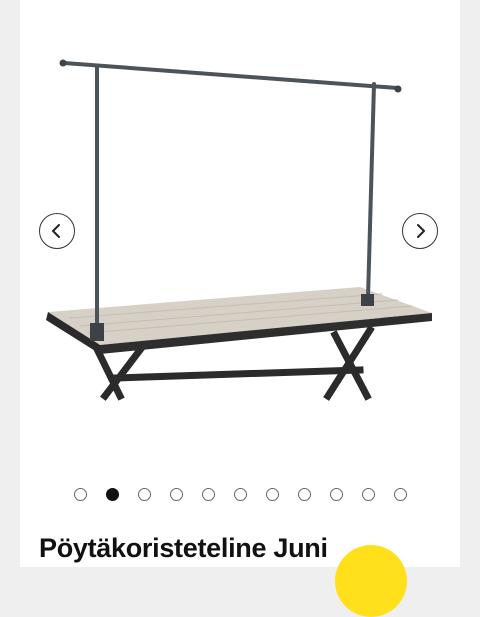  I want to click on previous-image-button, so click(57, 231).